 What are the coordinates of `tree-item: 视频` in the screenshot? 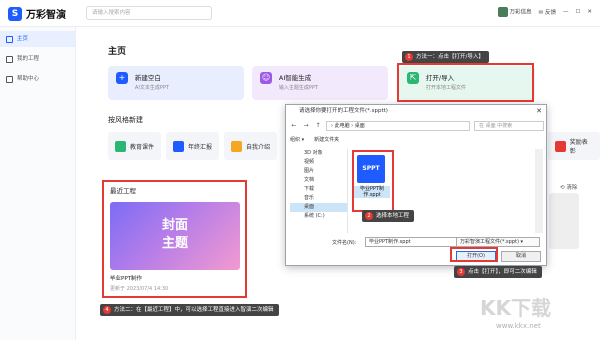 It's located at (318, 162).